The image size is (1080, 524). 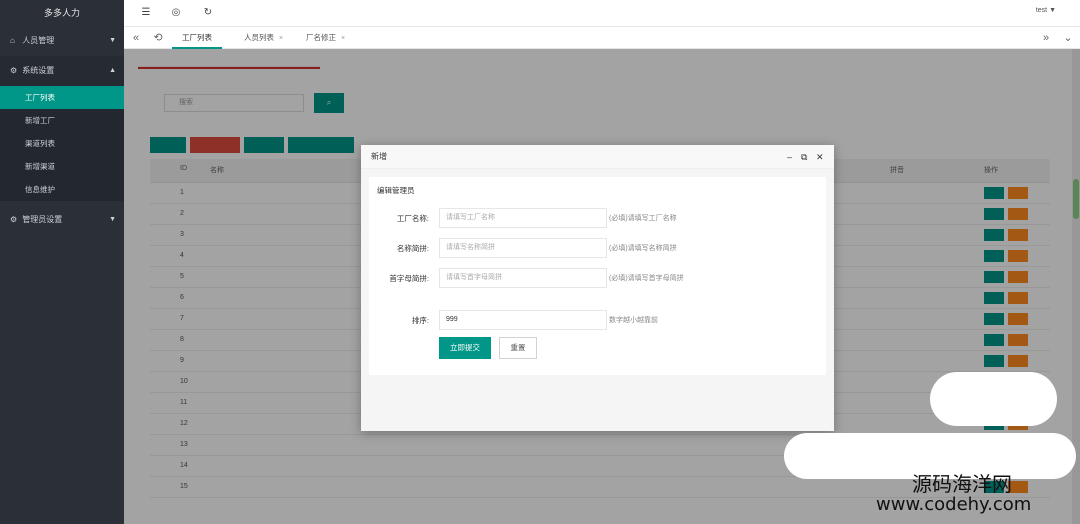 What do you see at coordinates (62, 143) in the screenshot?
I see `sidebar-item-channel-list: 渠道列表` at bounding box center [62, 143].